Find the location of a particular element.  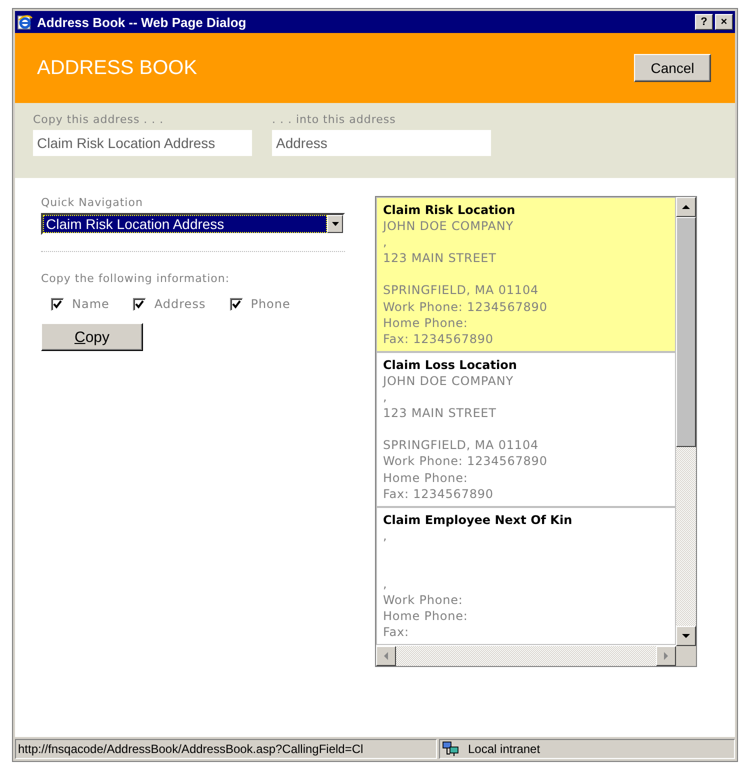

address-line: Work Phone: is located at coordinates (423, 600).